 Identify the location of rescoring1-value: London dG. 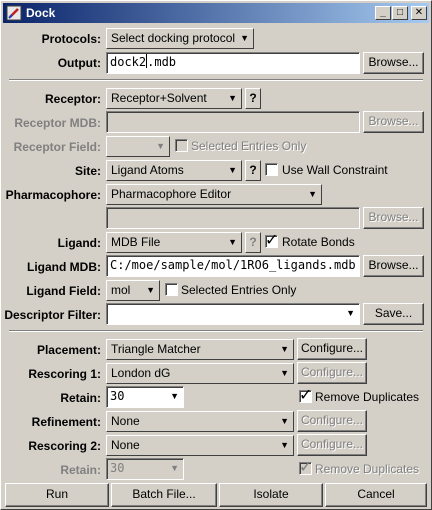
(141, 373).